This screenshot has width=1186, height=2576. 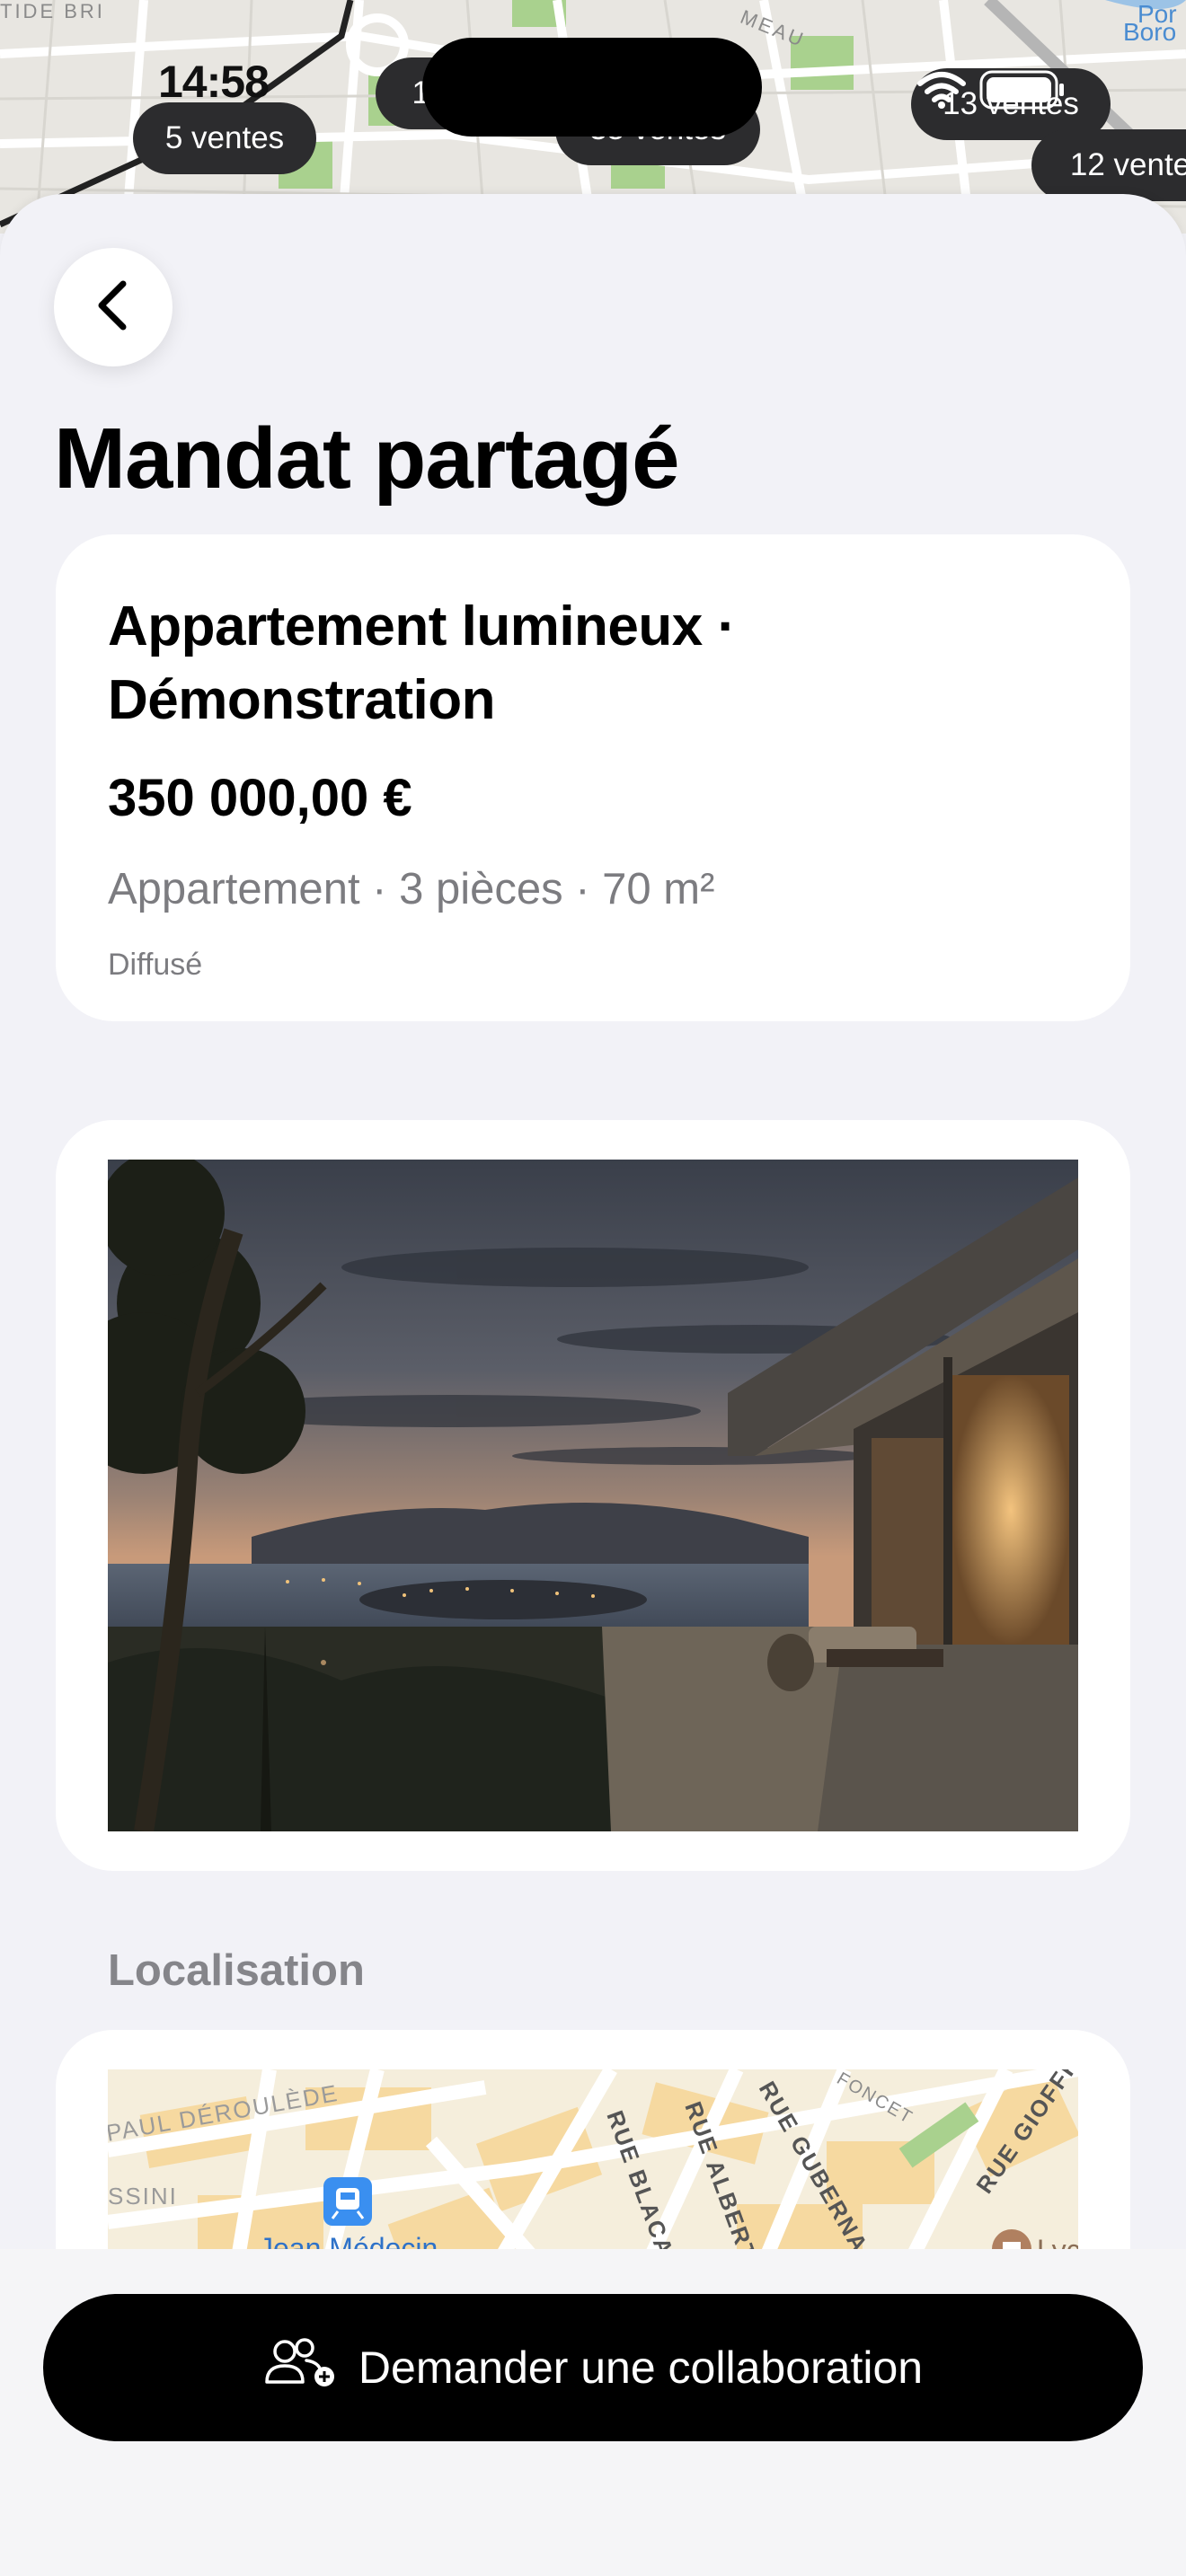 I want to click on request-collaboration-label: Demander une collaboration, so click(x=641, y=2367).